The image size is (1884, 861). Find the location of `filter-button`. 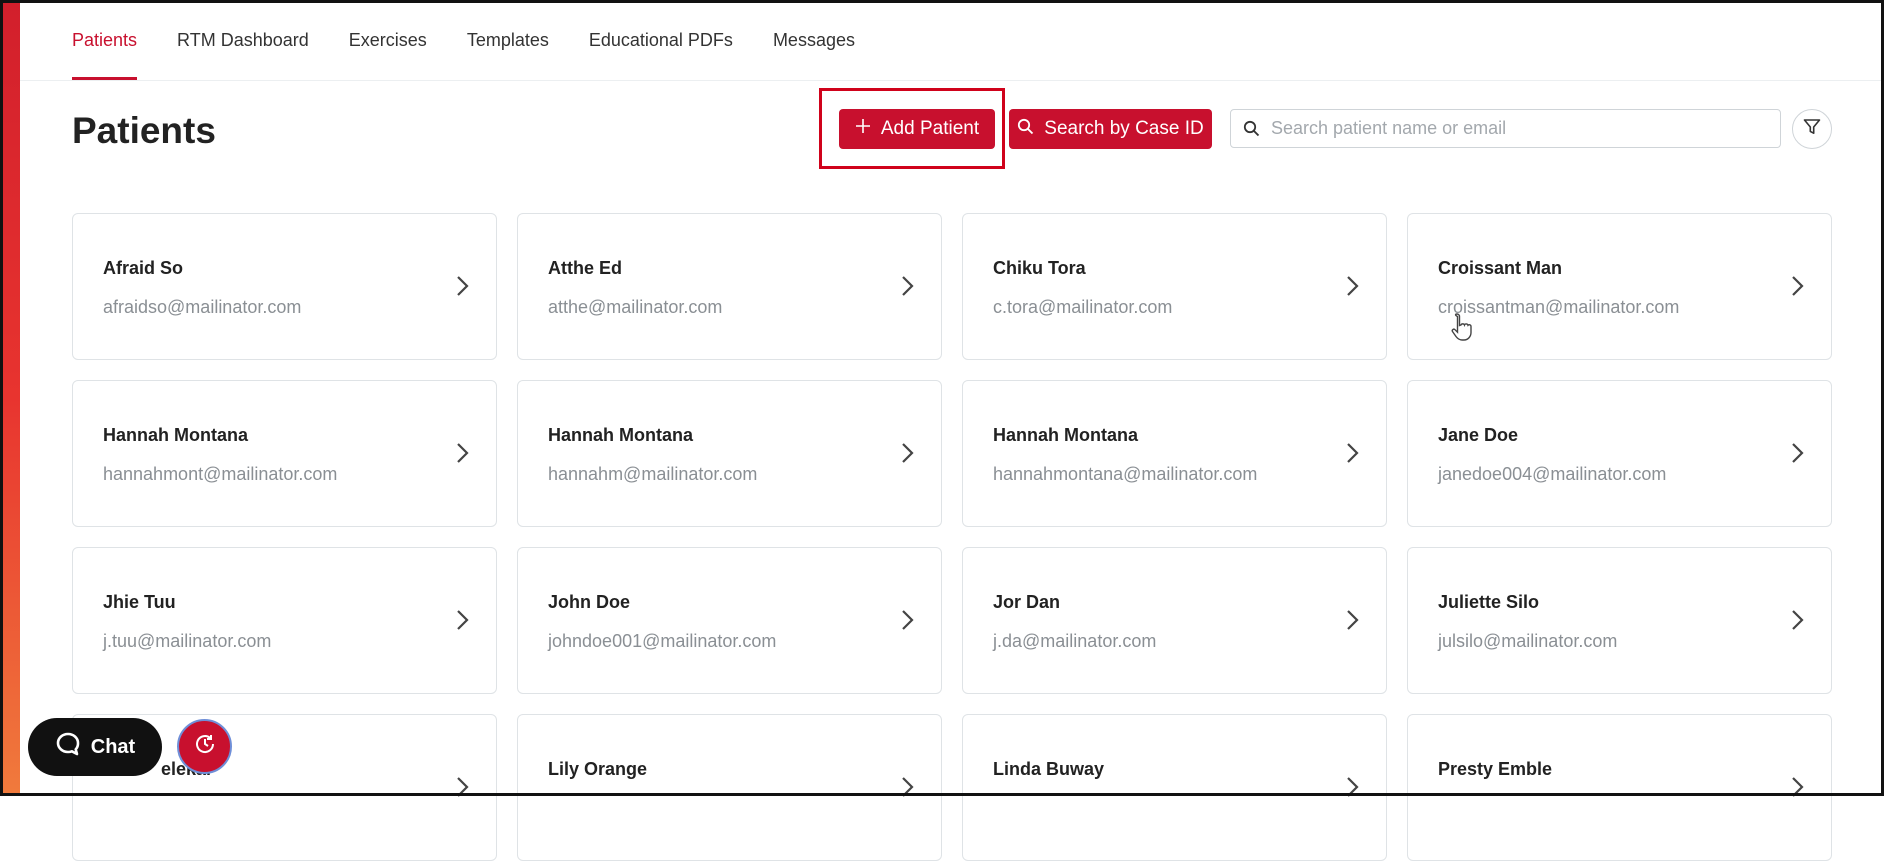

filter-button is located at coordinates (1812, 129).